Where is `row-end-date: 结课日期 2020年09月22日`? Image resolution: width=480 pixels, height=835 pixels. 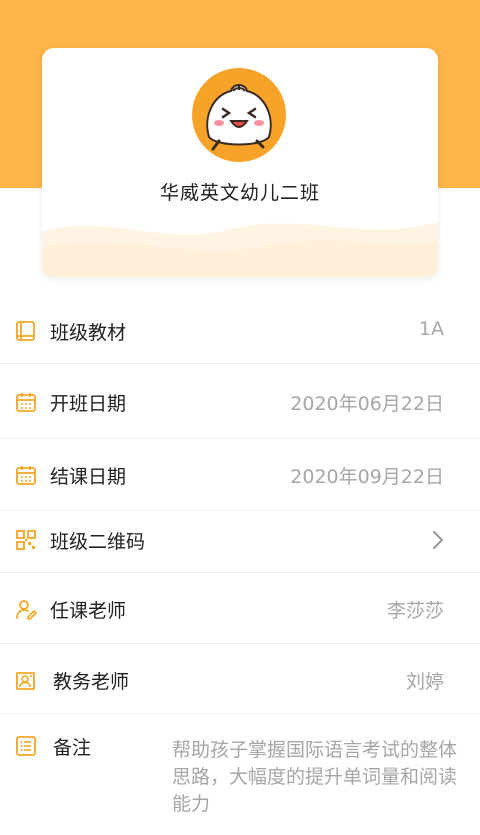 row-end-date: 结课日期 2020年09月22日 is located at coordinates (240, 474).